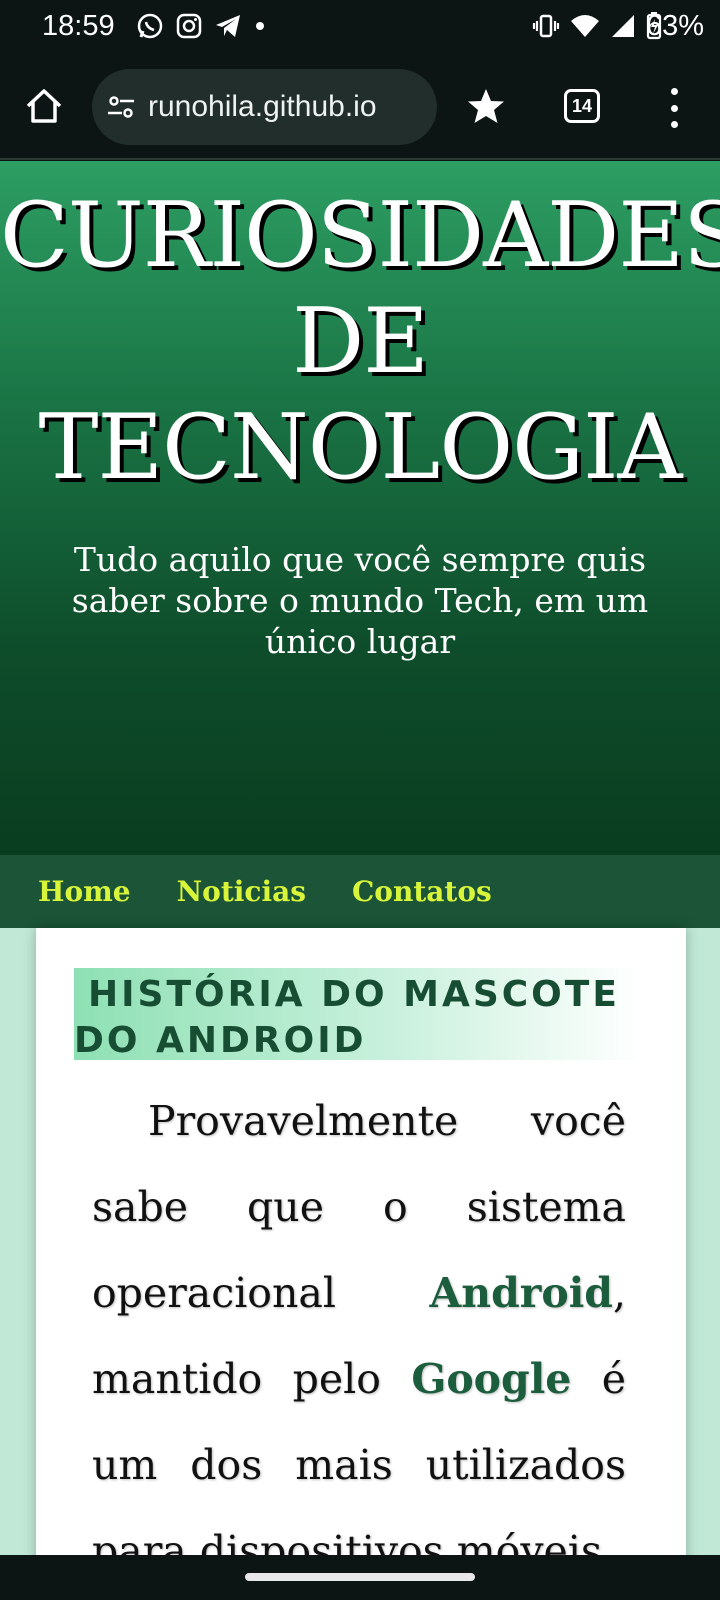 Image resolution: width=720 pixels, height=1600 pixels. What do you see at coordinates (546, 26) in the screenshot?
I see `vibrate-icon` at bounding box center [546, 26].